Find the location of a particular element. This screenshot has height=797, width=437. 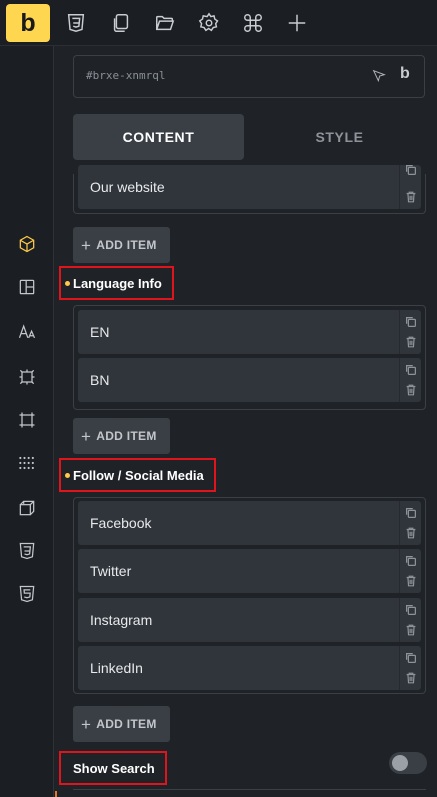

item-label: Our website is located at coordinates (127, 187).